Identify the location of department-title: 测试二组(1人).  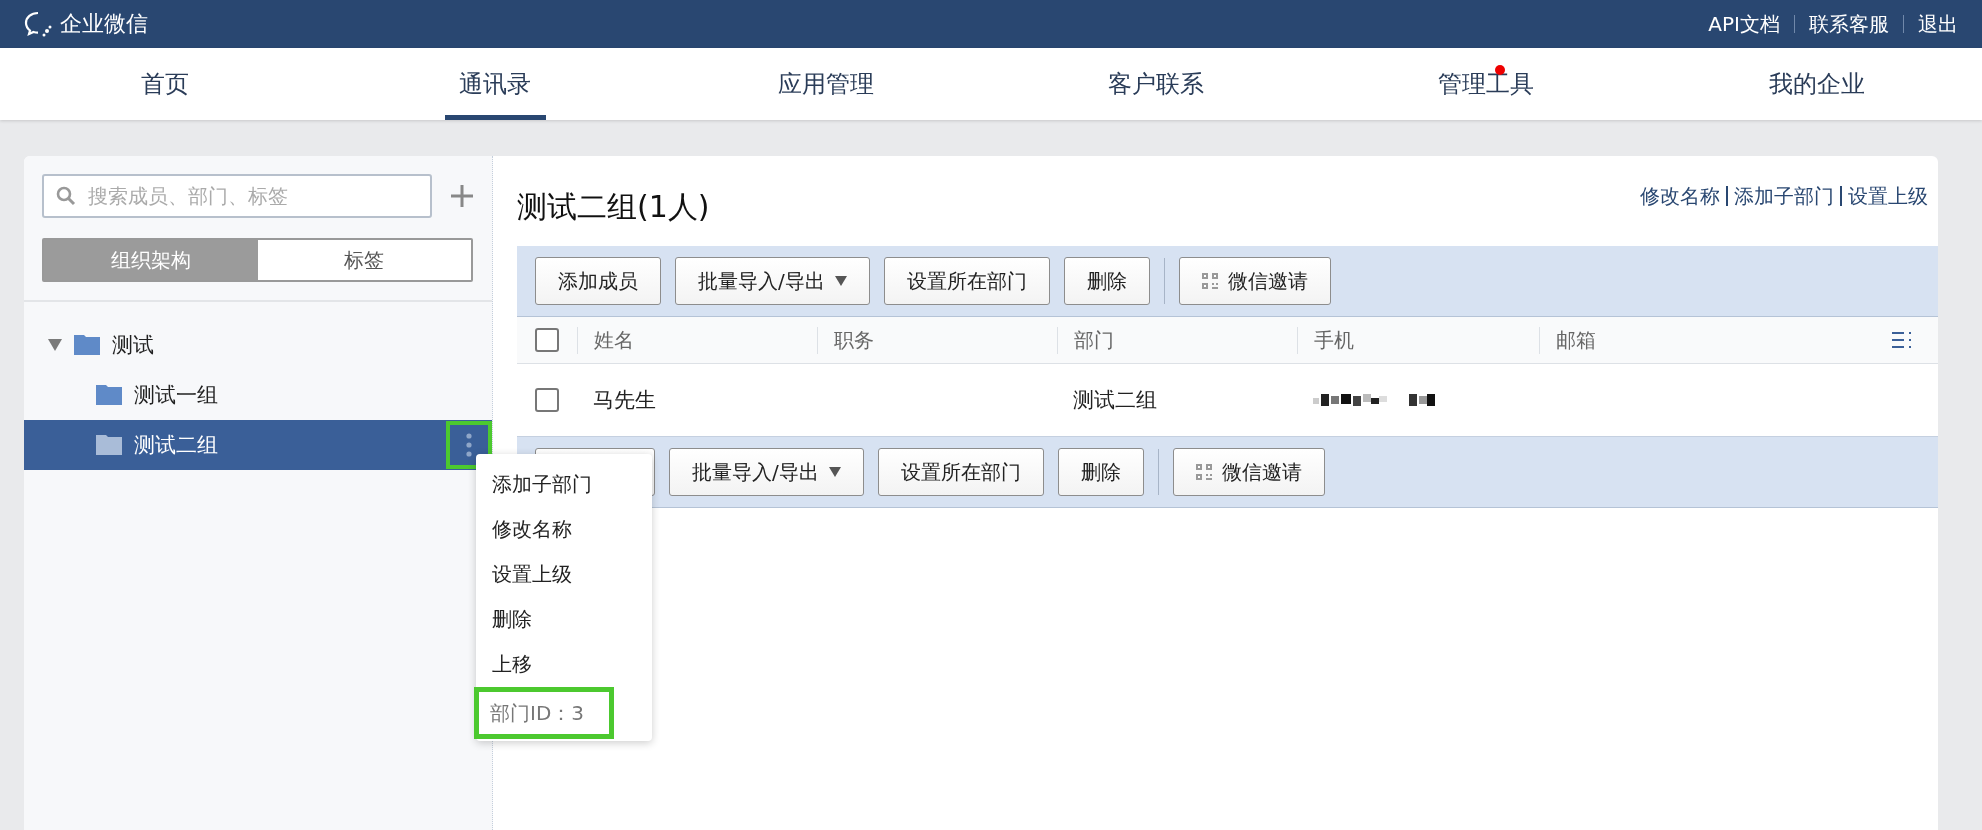
(613, 206).